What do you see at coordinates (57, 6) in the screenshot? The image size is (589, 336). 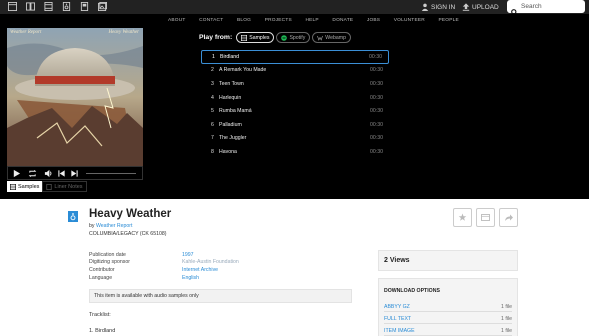 I see `mediatype-icons` at bounding box center [57, 6].